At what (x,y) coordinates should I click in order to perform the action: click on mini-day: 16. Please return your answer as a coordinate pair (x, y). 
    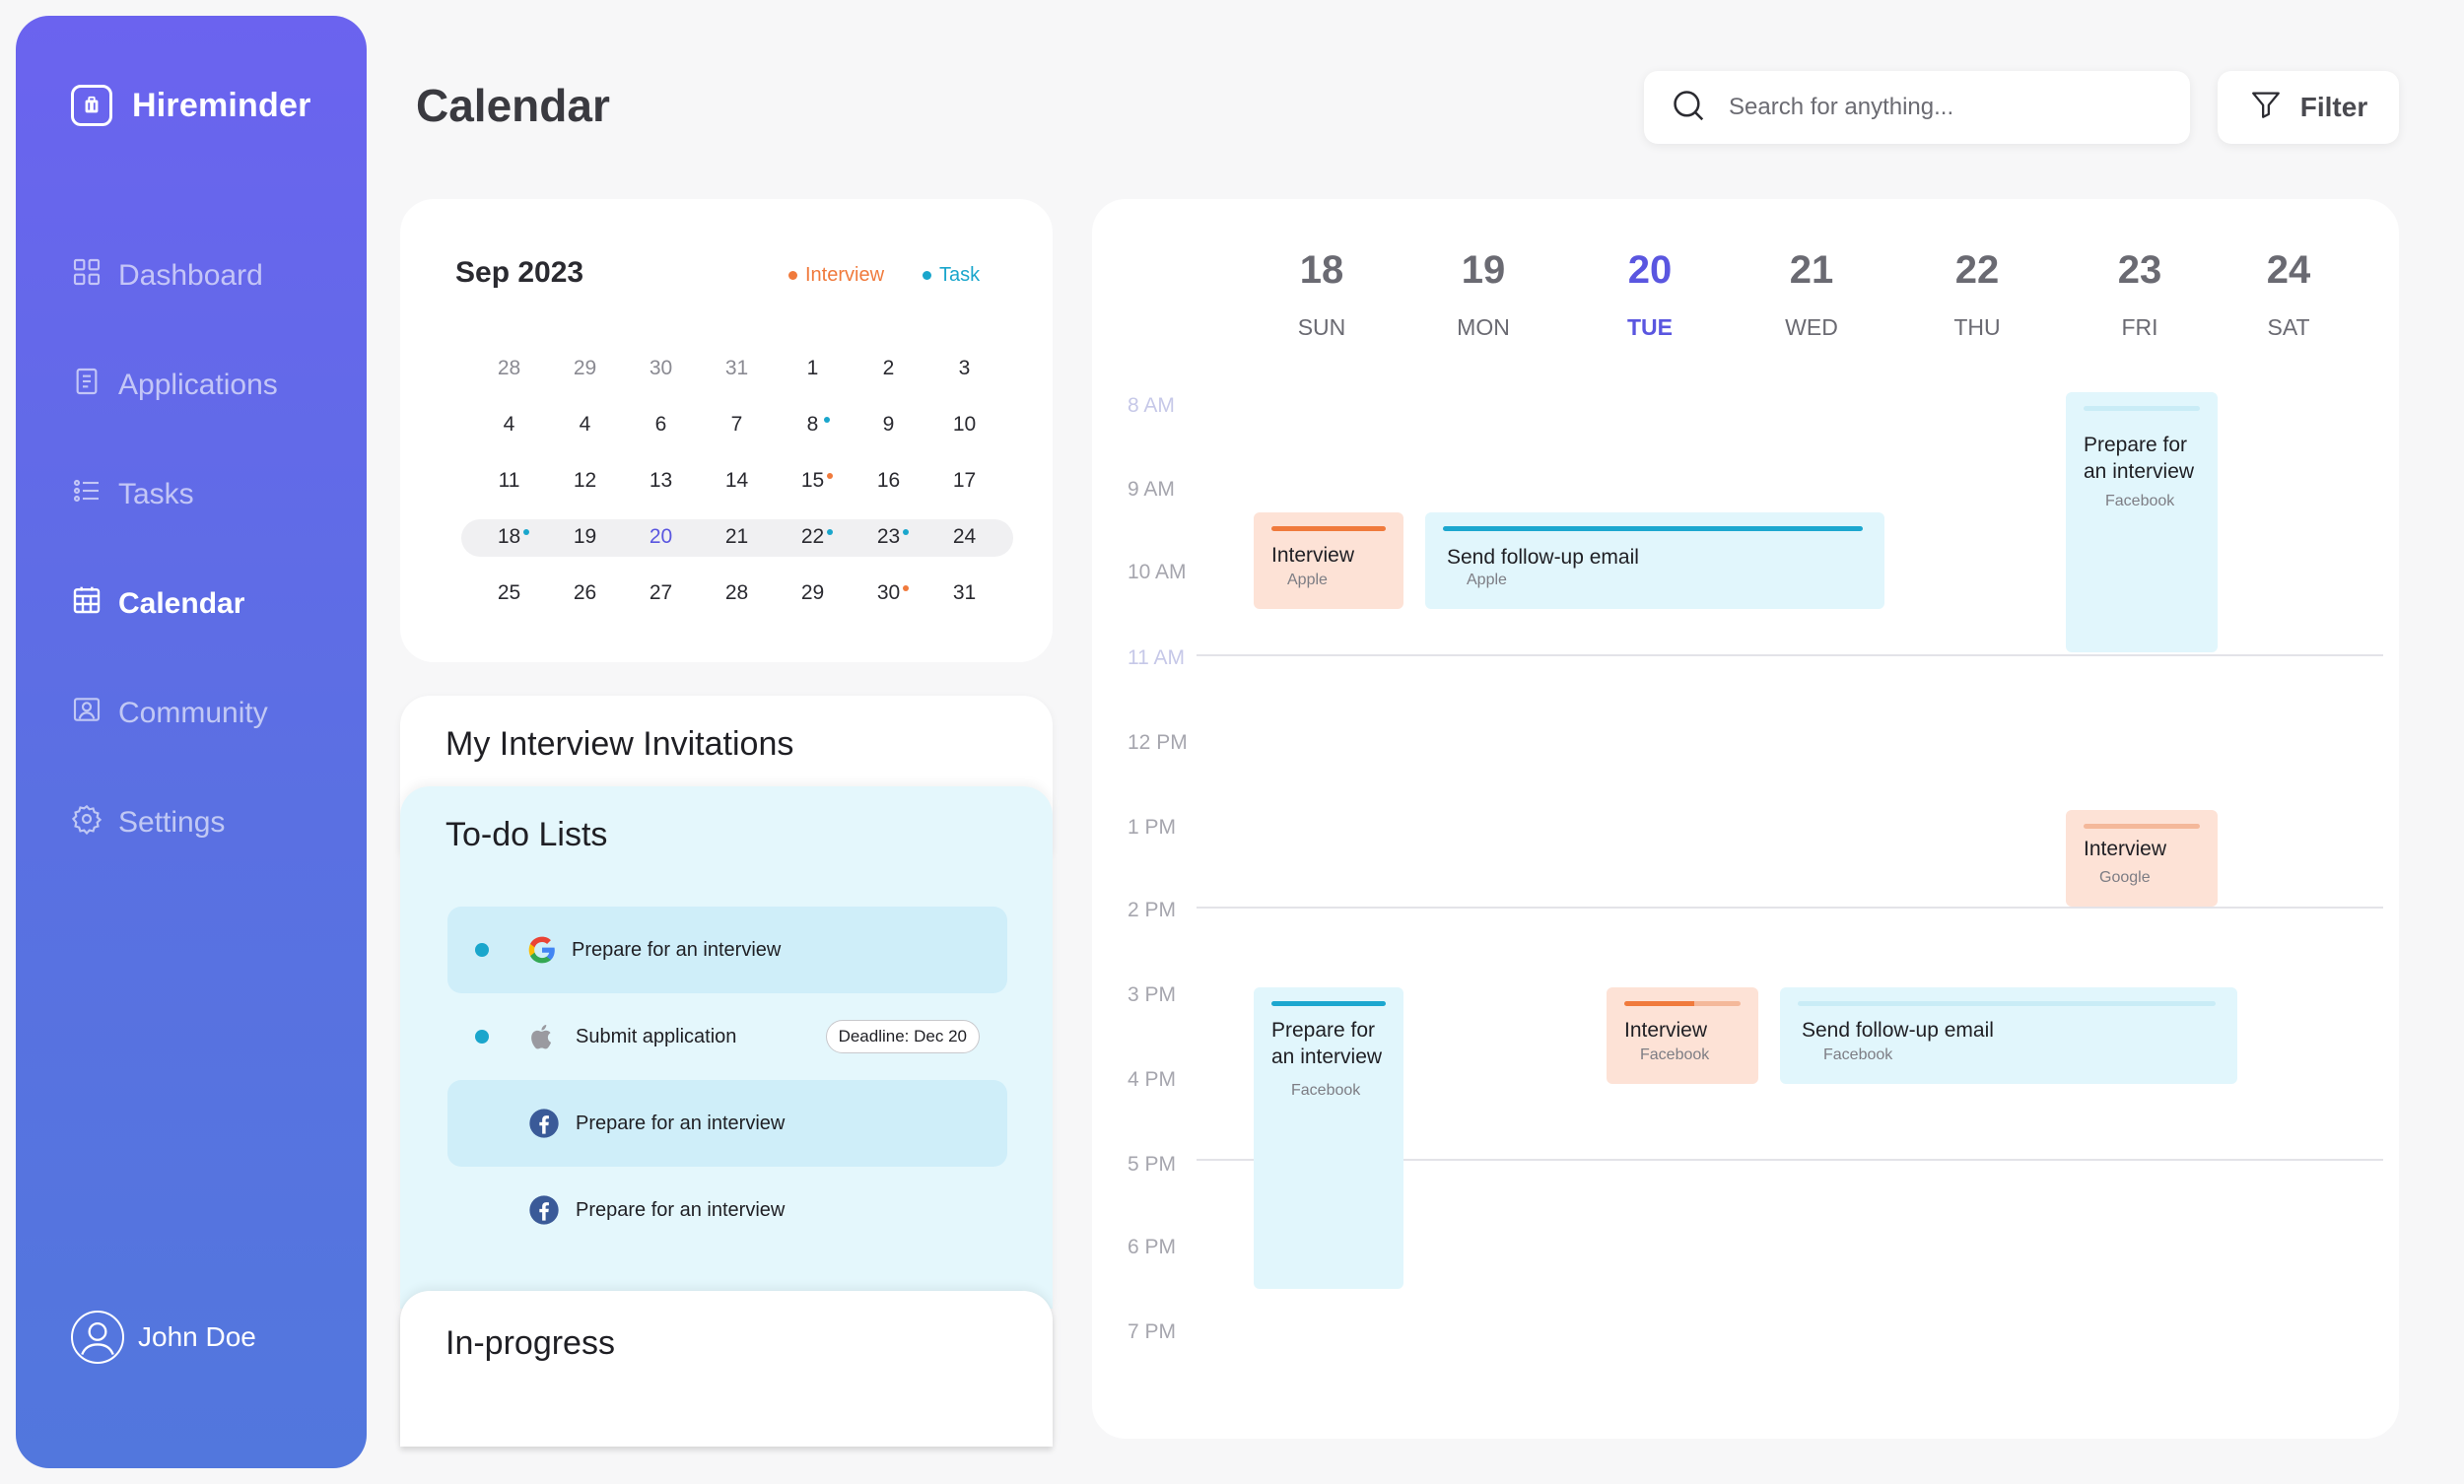
    Looking at the image, I should click on (888, 489).